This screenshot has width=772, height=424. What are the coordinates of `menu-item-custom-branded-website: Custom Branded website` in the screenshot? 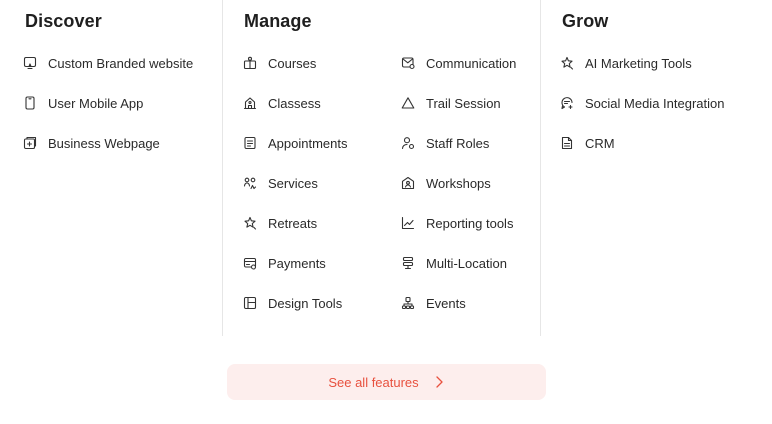 It's located at (108, 63).